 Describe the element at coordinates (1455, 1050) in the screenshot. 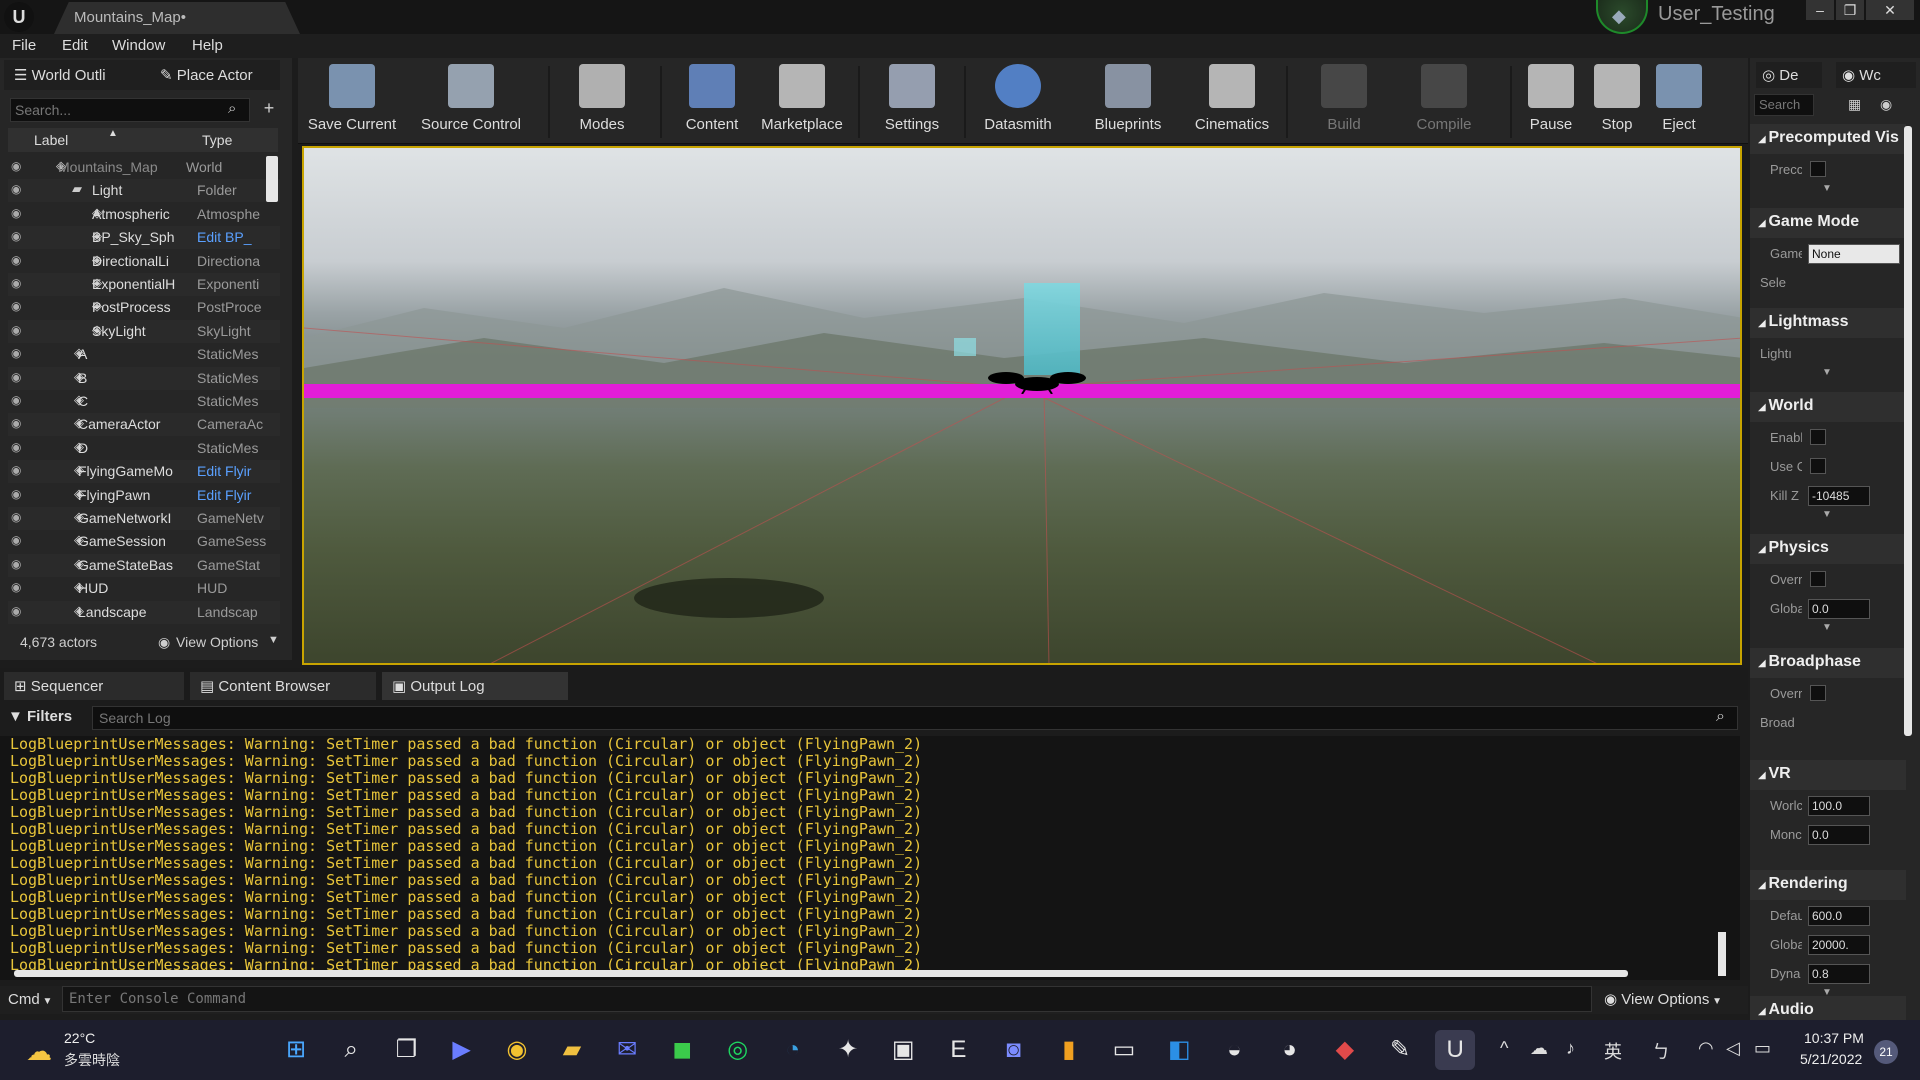

I see `unreal-editor-icon: U` at that location.